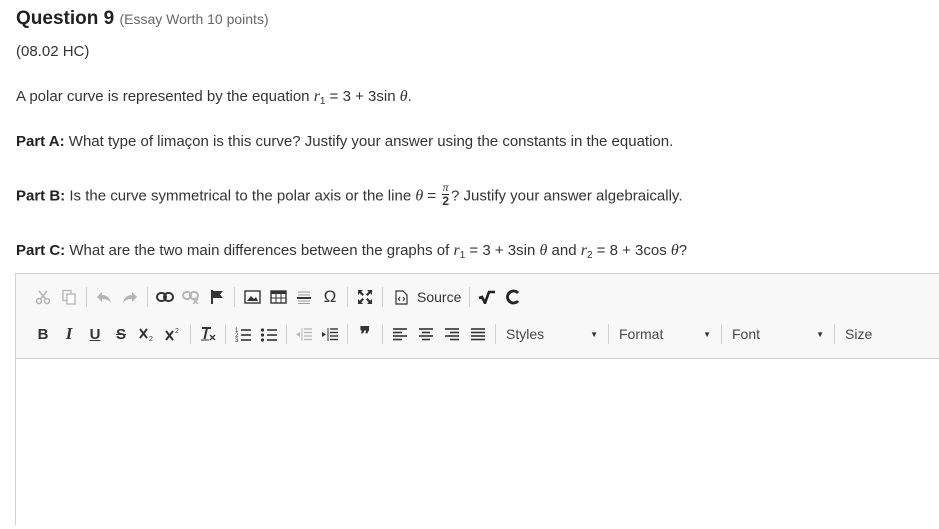 The image size is (939, 529). Describe the element at coordinates (400, 297) in the screenshot. I see `source-icon` at that location.